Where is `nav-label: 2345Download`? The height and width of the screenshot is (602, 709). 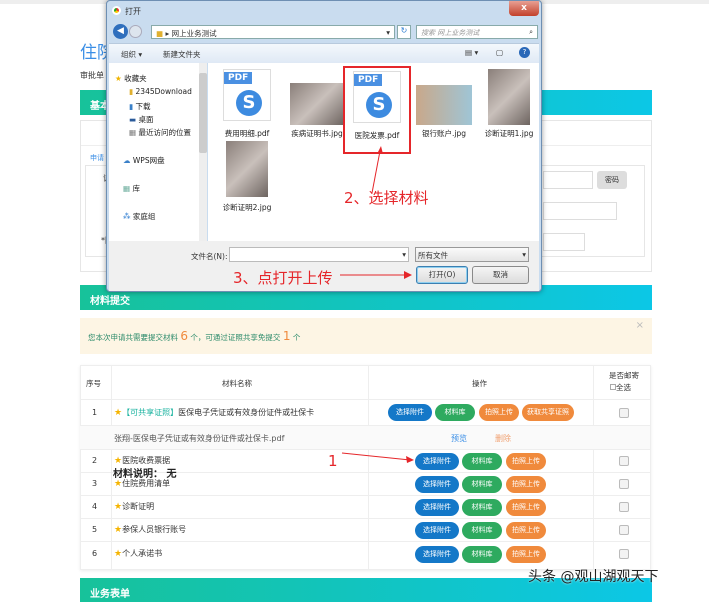
nav-label: 2345Download is located at coordinates (163, 91).